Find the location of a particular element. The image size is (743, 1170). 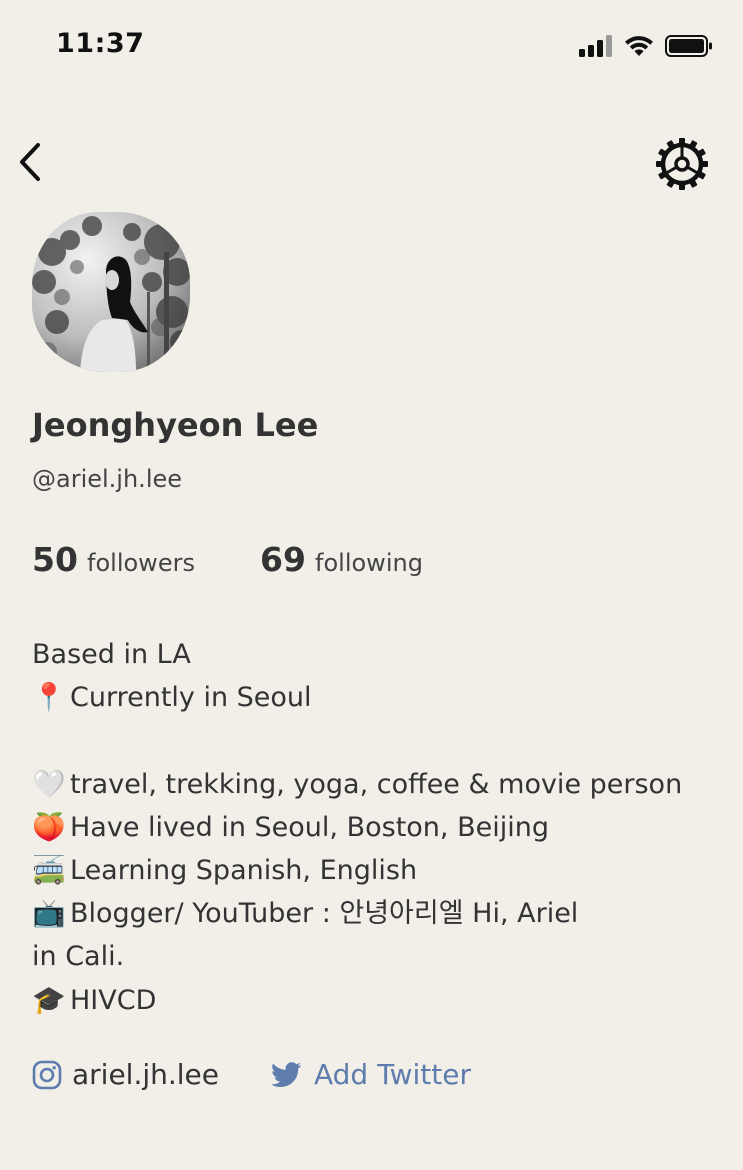

social-links: ariel.jh.lee Add Twitter is located at coordinates (377, 1082).